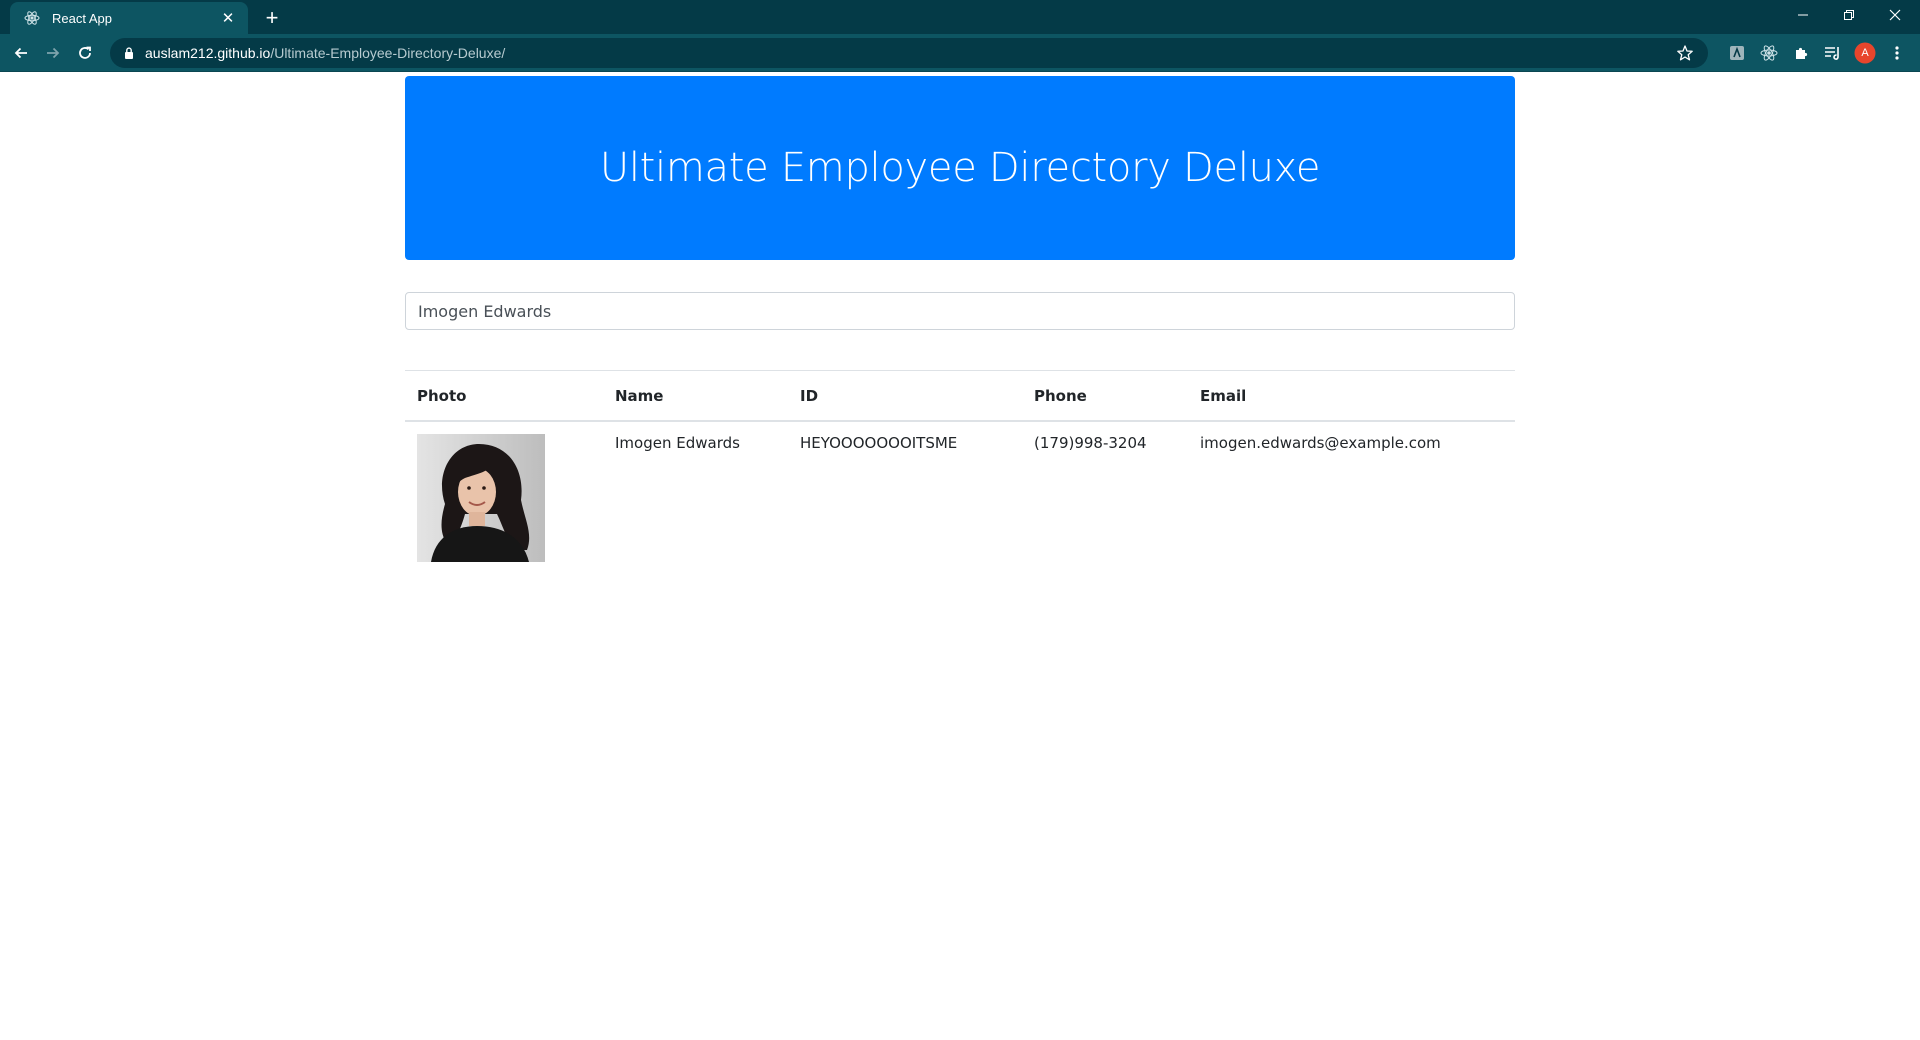  I want to click on search-input, so click(960, 311).